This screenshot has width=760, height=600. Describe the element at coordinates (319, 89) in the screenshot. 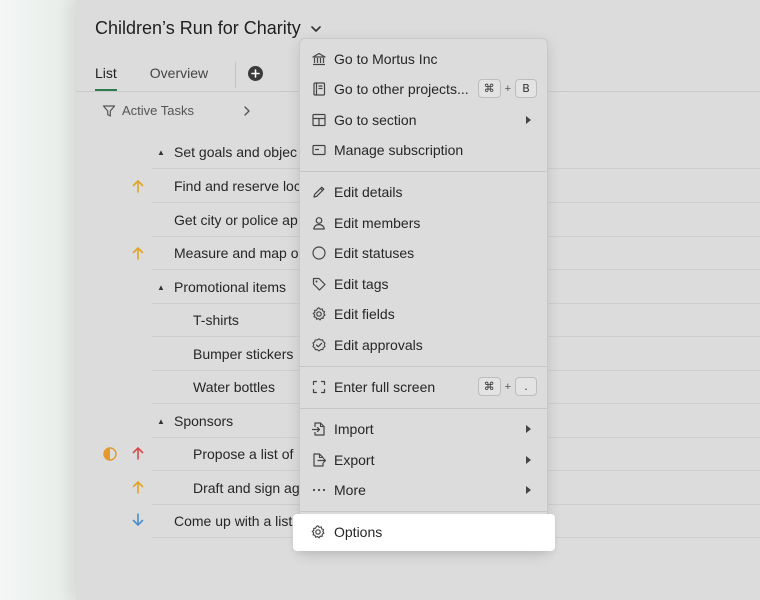

I see `notebook-icon` at that location.